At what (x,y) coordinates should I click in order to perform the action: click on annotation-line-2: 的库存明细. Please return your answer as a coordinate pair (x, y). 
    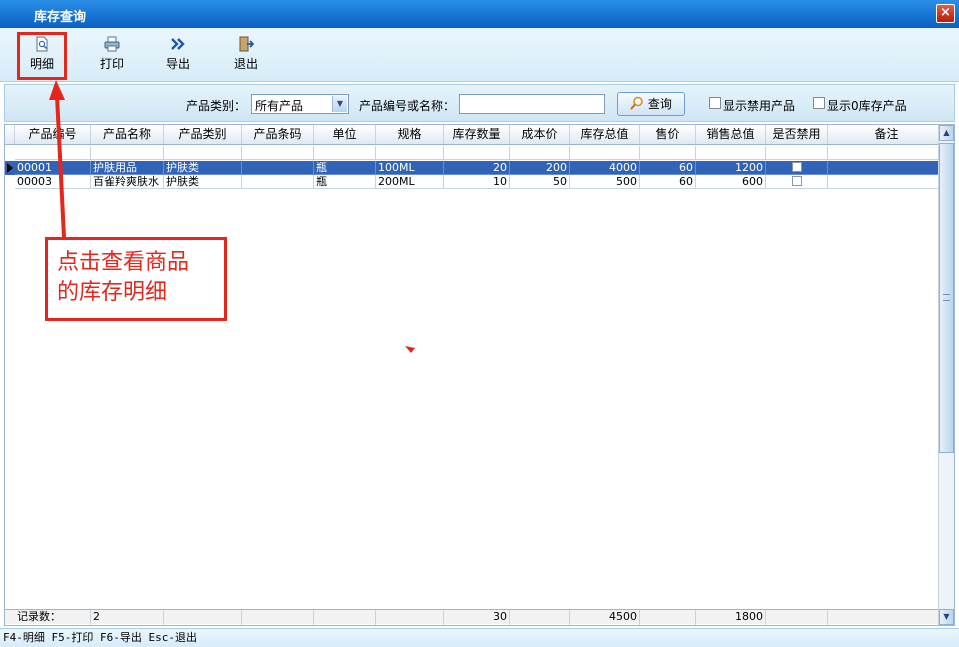
    Looking at the image, I should click on (112, 292).